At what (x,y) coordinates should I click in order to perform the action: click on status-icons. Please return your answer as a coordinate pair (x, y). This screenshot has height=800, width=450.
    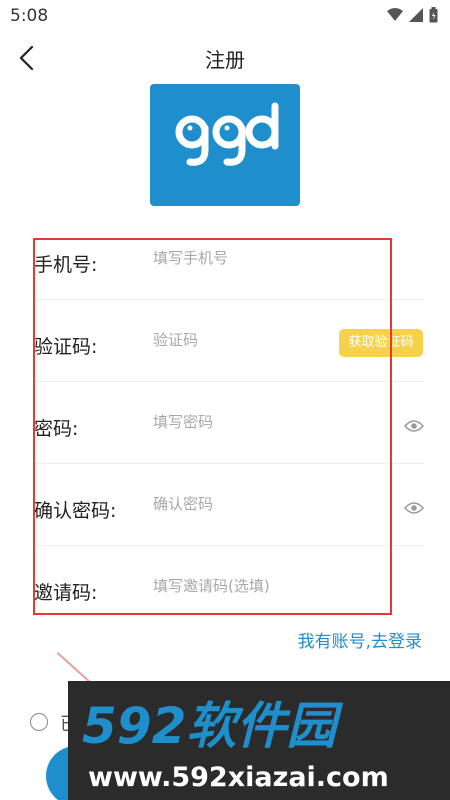
    Looking at the image, I should click on (412, 15).